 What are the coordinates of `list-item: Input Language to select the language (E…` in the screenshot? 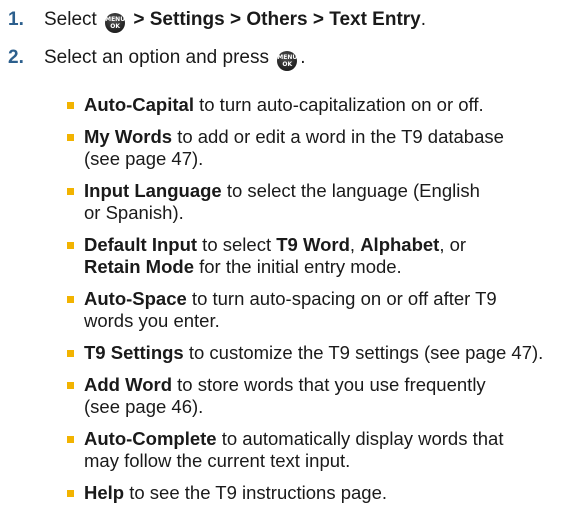 It's located at (324, 202).